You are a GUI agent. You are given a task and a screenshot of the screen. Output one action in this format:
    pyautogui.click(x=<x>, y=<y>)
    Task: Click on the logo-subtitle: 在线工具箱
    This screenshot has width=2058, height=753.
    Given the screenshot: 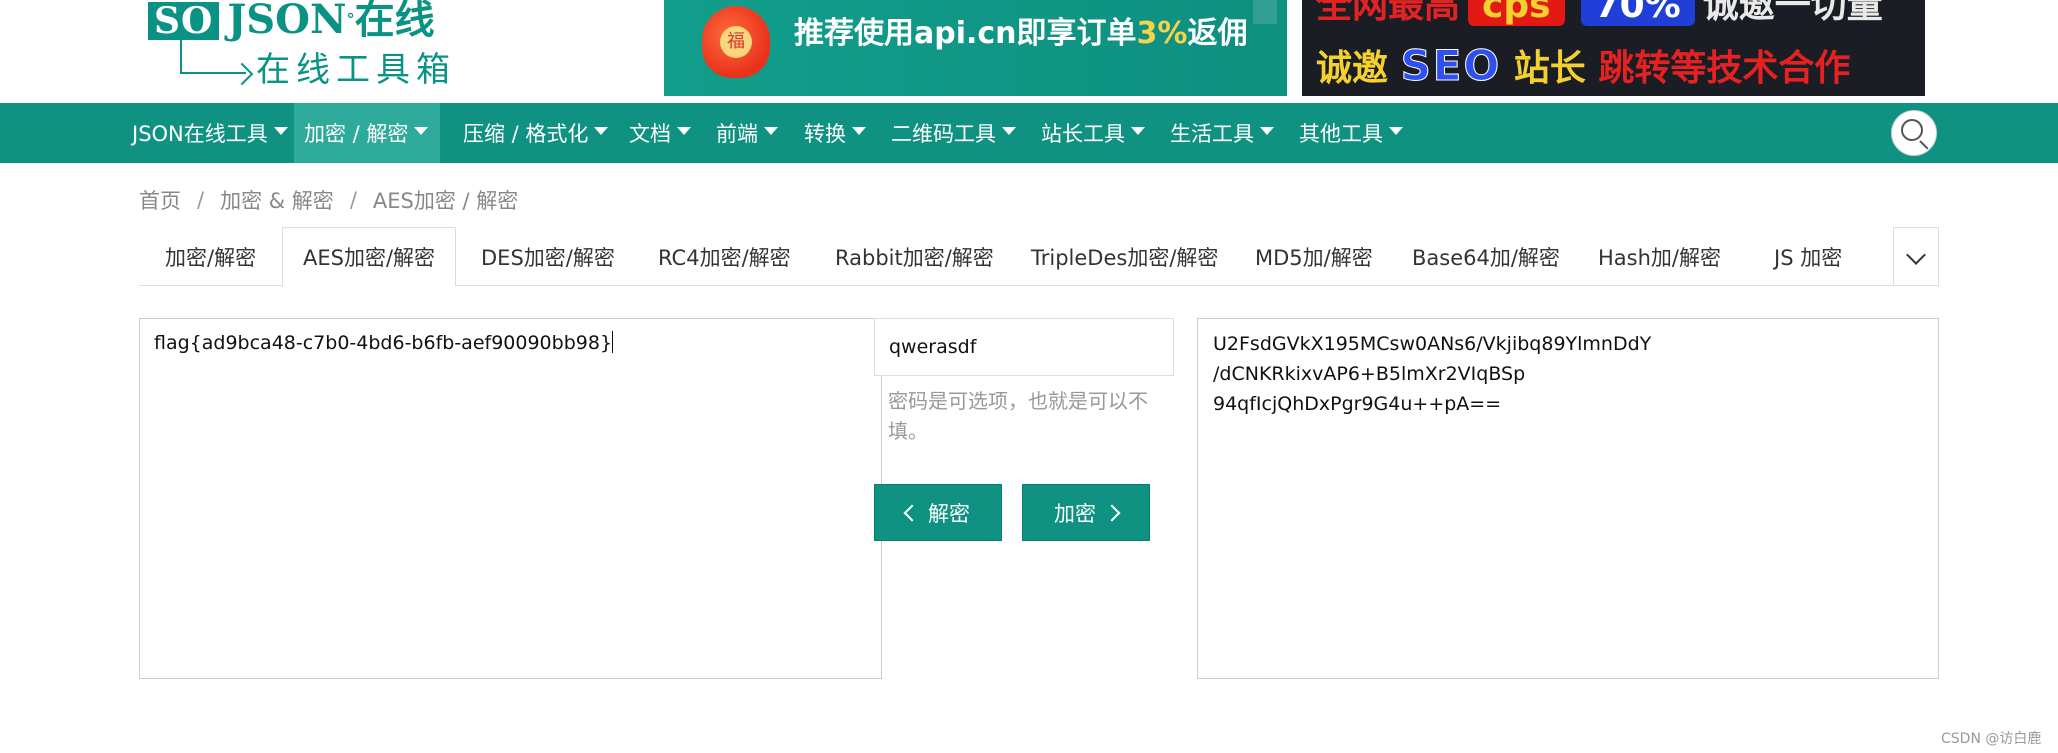 What is the action you would take?
    pyautogui.click(x=356, y=70)
    